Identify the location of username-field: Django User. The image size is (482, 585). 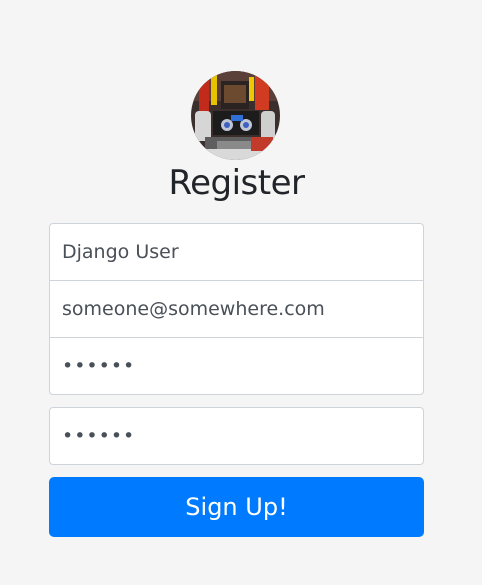
(236, 252).